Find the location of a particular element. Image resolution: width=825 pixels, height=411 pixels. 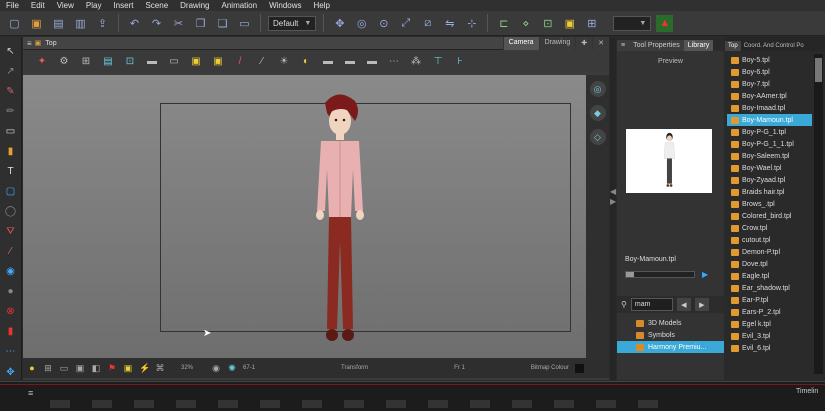

library-tree-item: Symbols is located at coordinates (670, 335).